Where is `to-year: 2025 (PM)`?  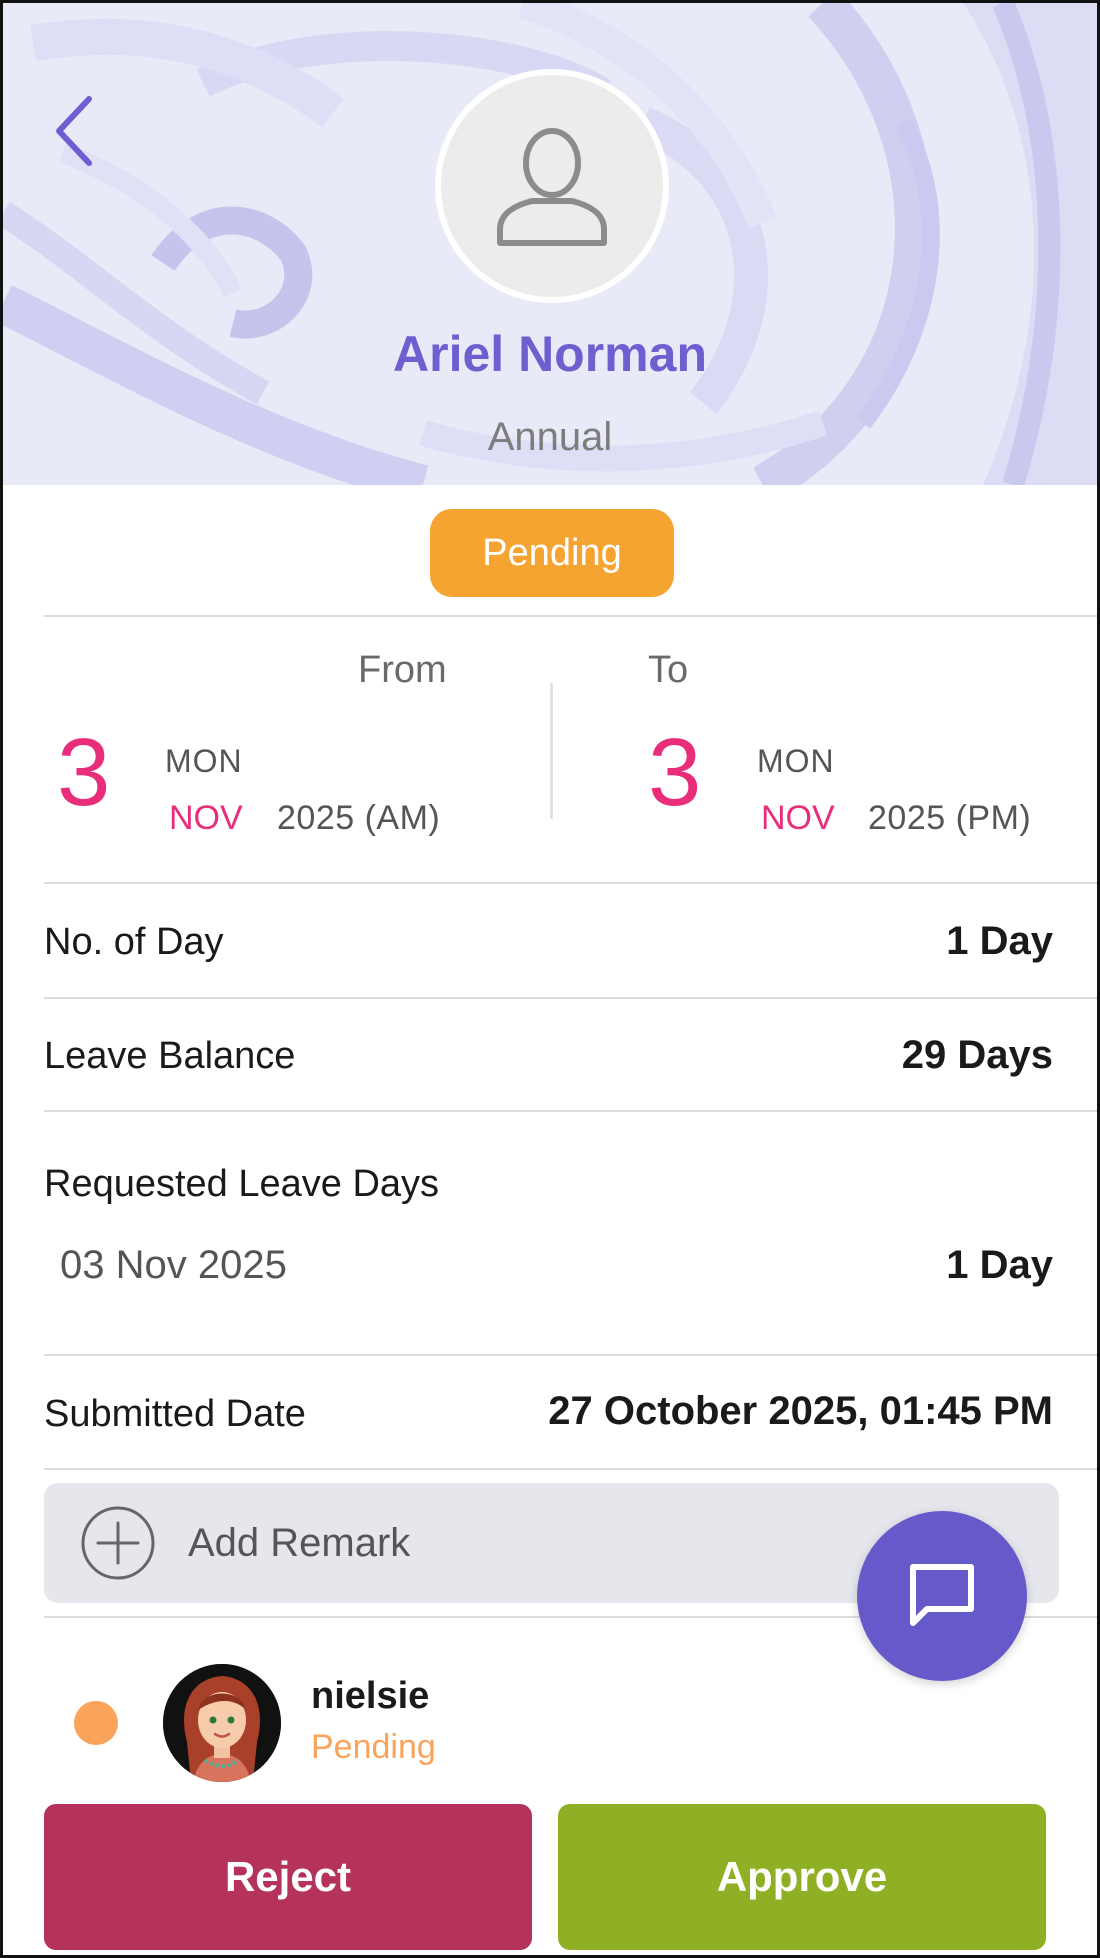 to-year: 2025 (PM) is located at coordinates (950, 818).